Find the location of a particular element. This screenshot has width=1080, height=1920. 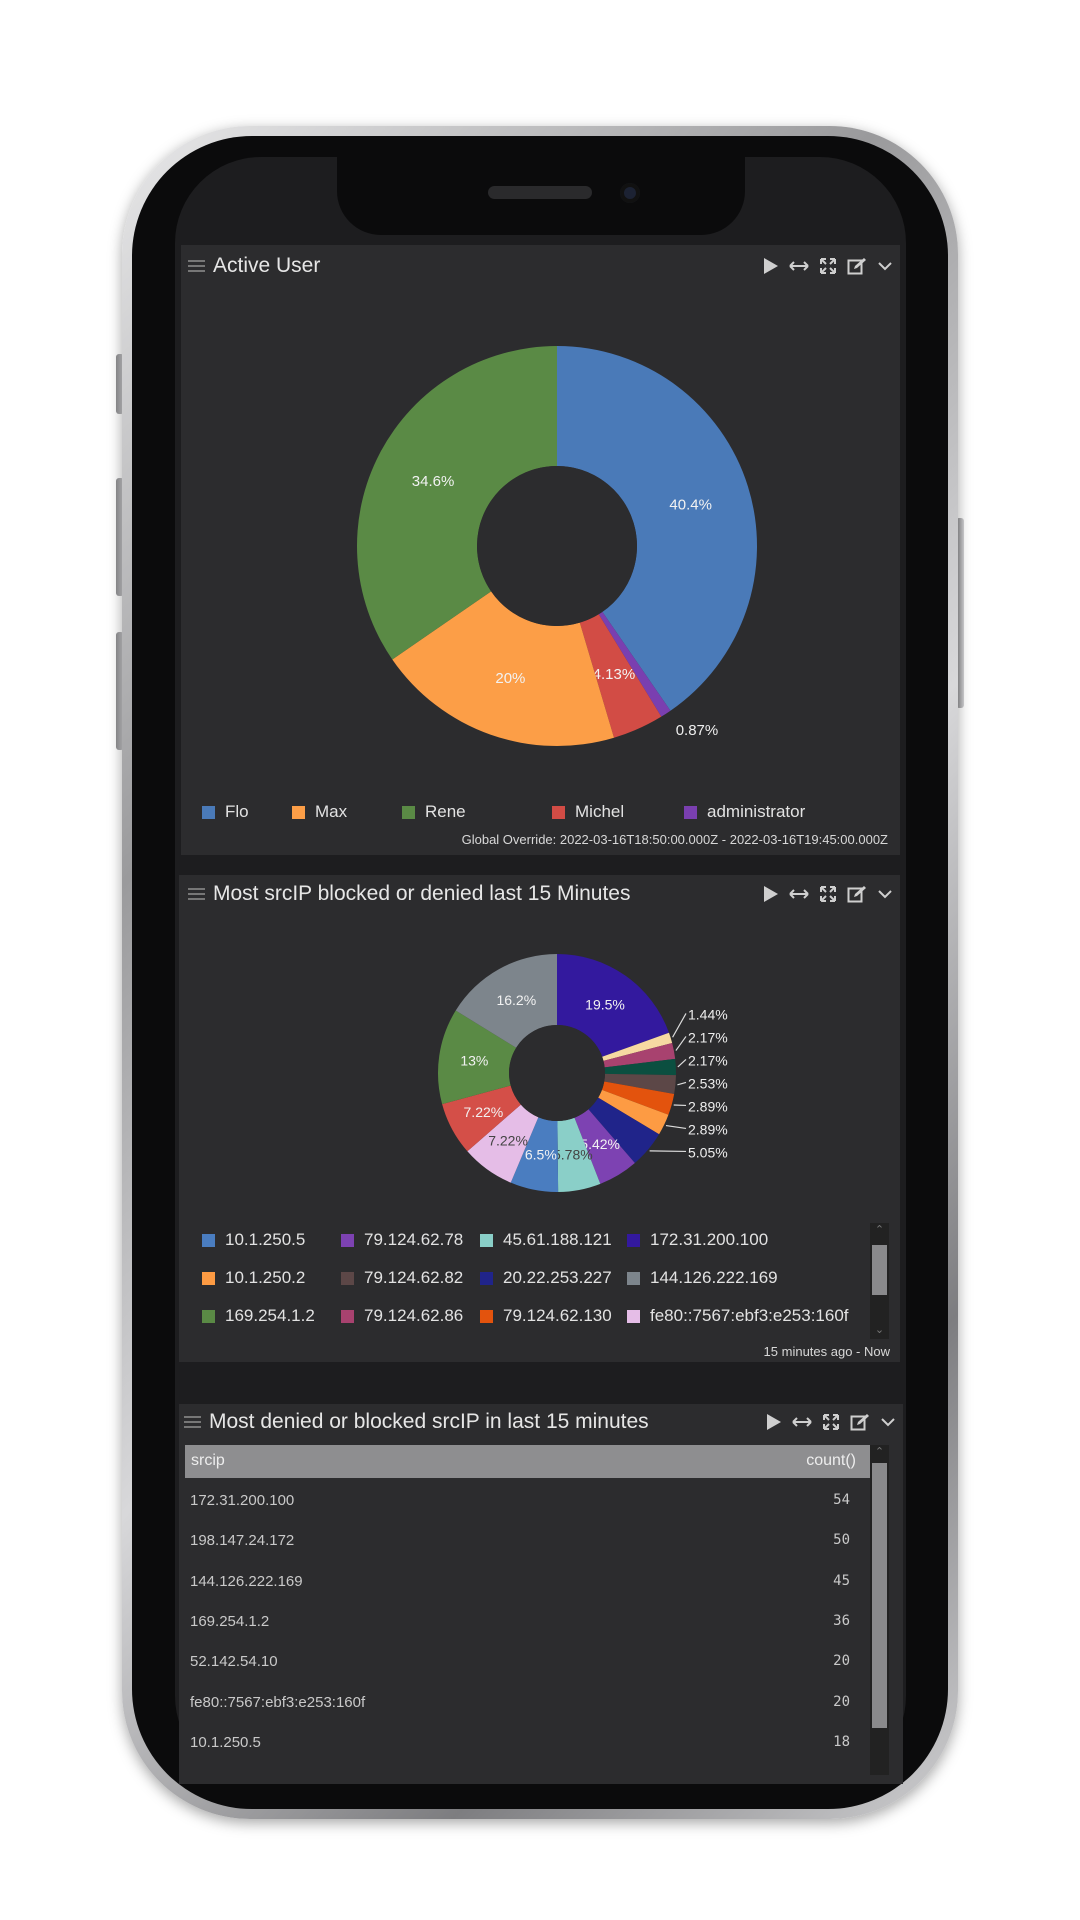

legend-item: Max is located at coordinates (319, 812).